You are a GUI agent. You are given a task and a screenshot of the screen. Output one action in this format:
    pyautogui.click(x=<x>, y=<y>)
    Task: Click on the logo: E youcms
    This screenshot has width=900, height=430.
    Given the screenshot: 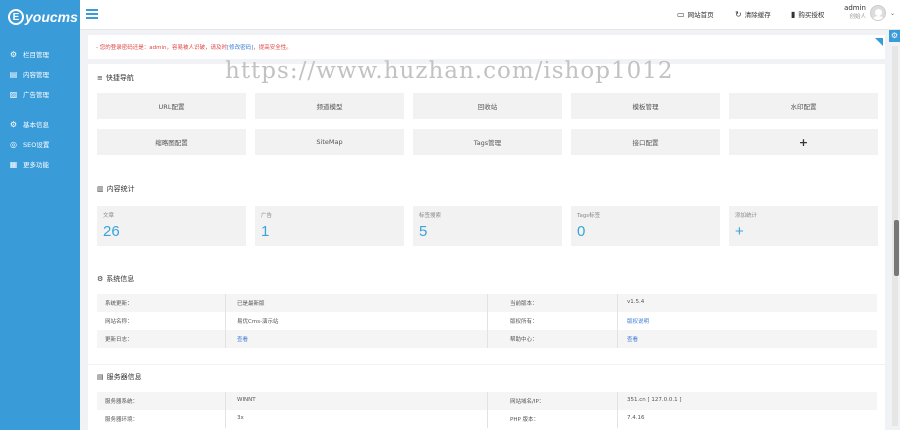 What is the action you would take?
    pyautogui.click(x=40, y=17)
    